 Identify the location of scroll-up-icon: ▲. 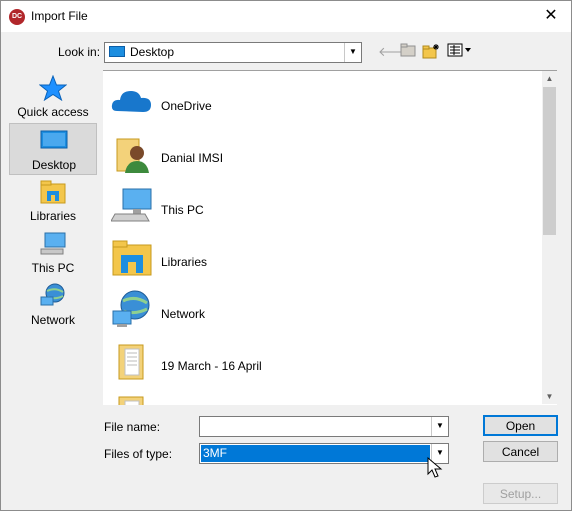
(549, 78).